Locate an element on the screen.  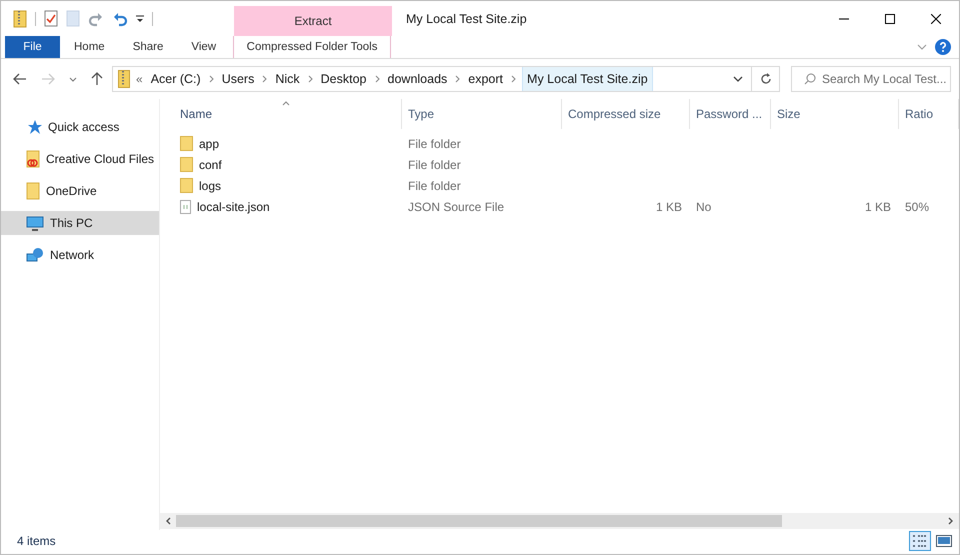
column-header: Compressed size is located at coordinates (626, 114).